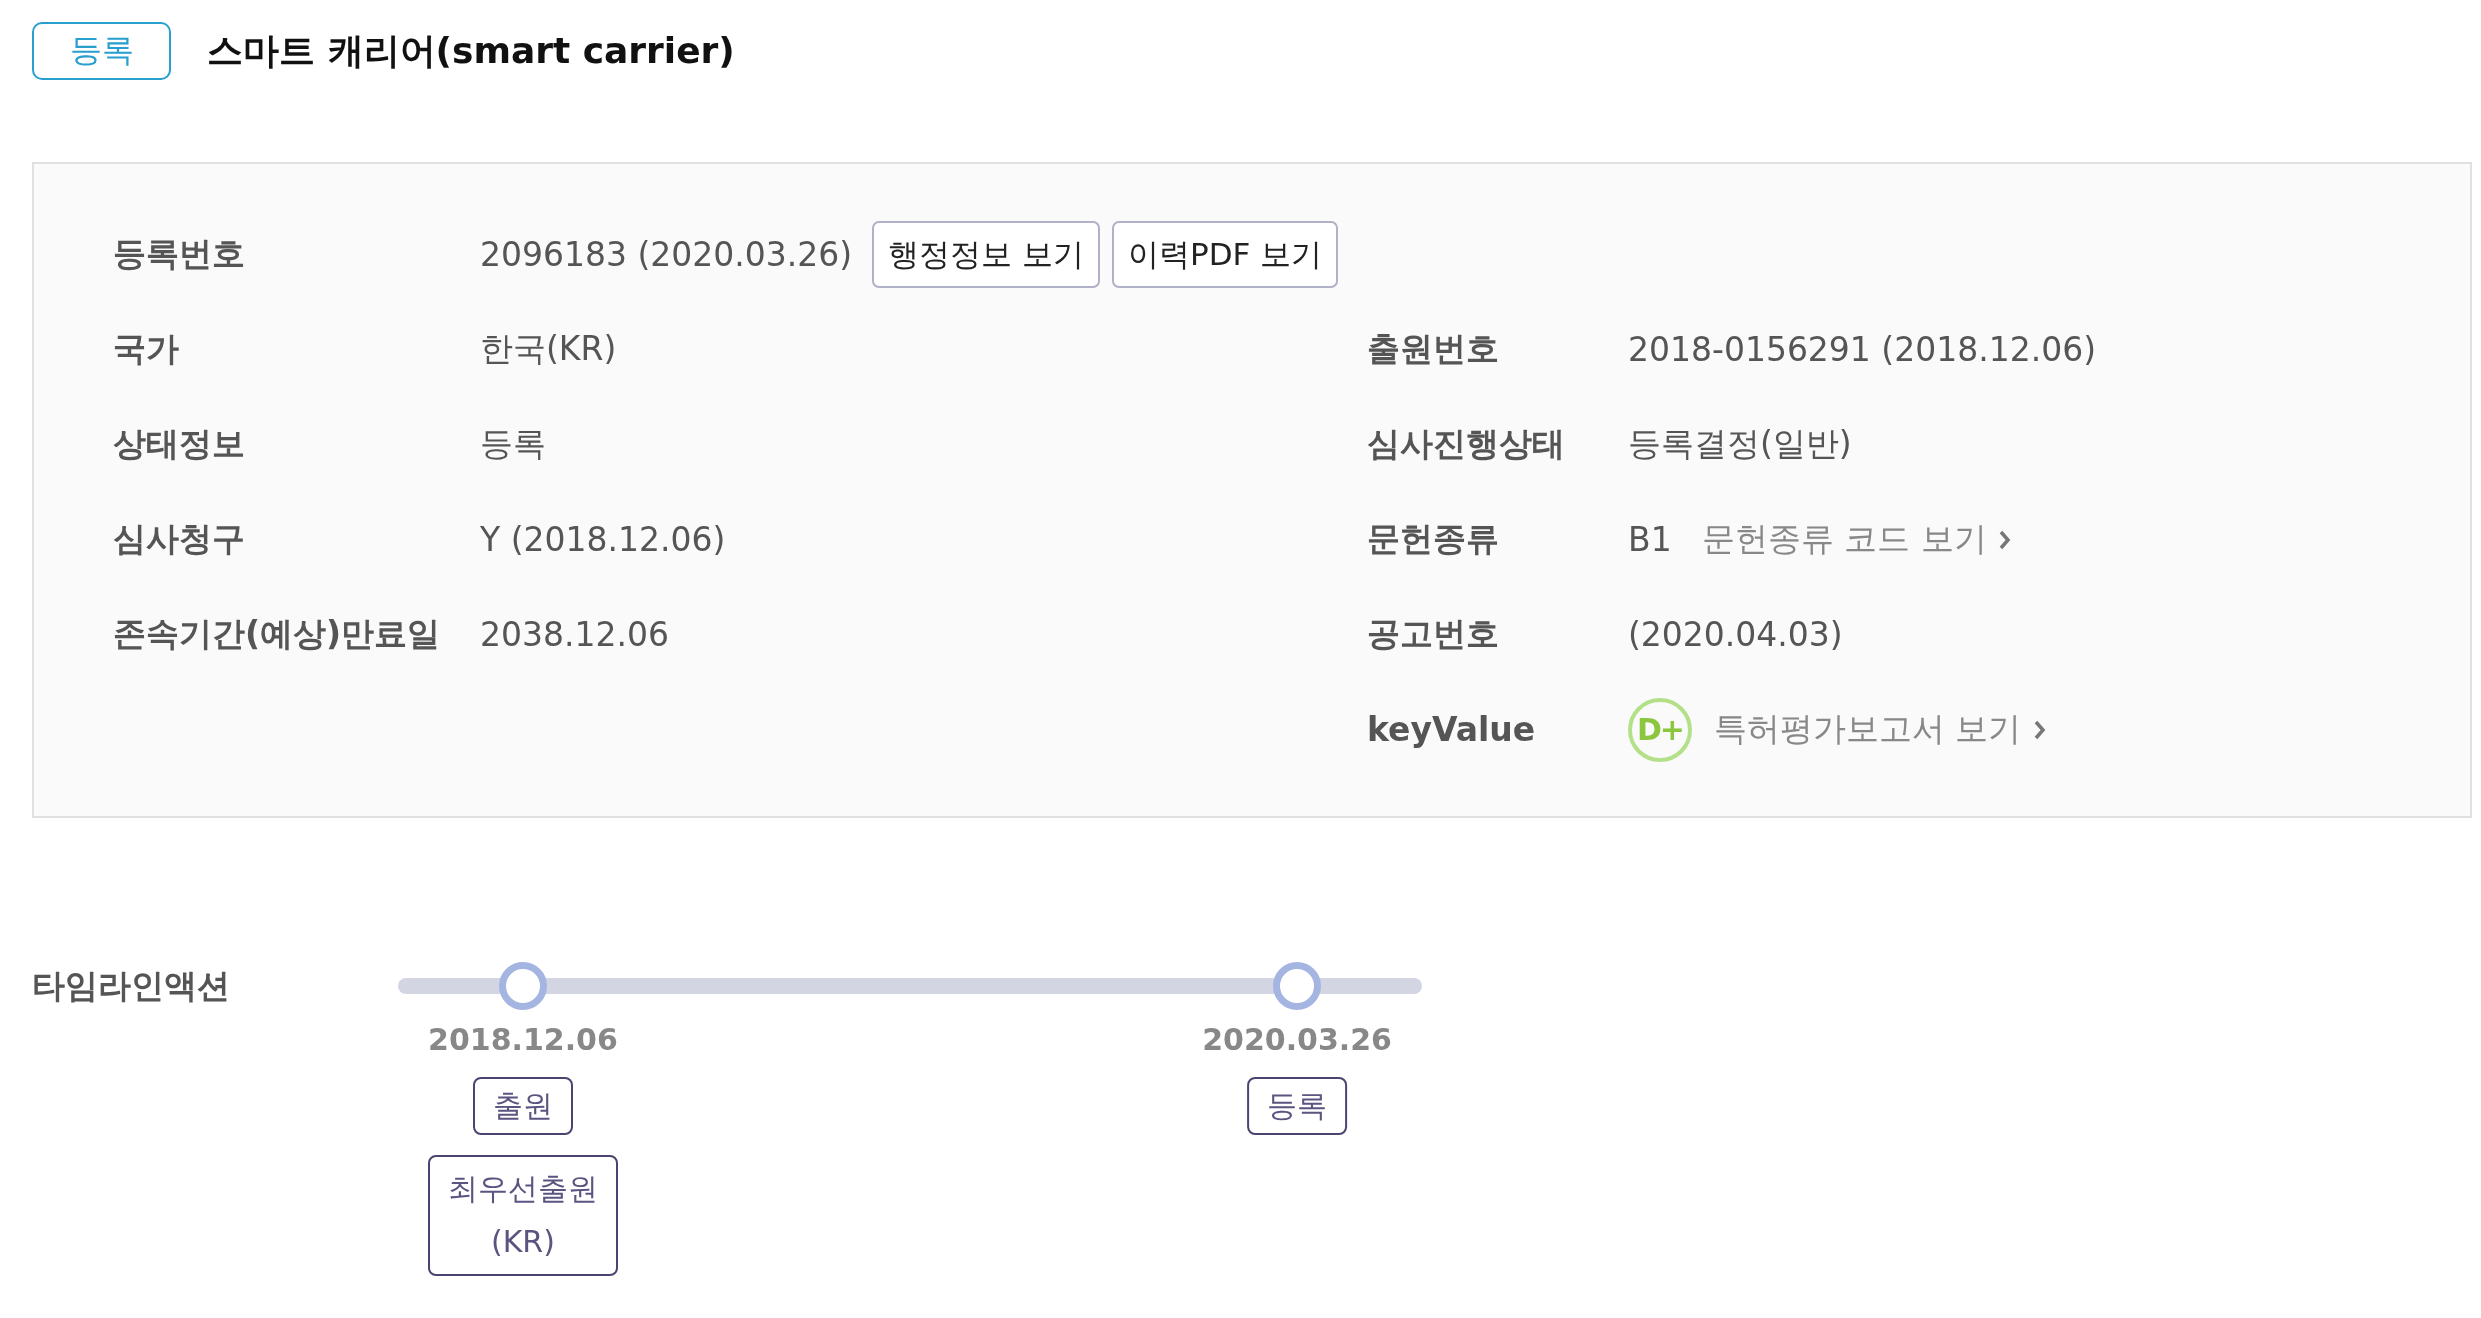 This screenshot has width=2481, height=1318. I want to click on field-label: 심사청구, so click(179, 539).